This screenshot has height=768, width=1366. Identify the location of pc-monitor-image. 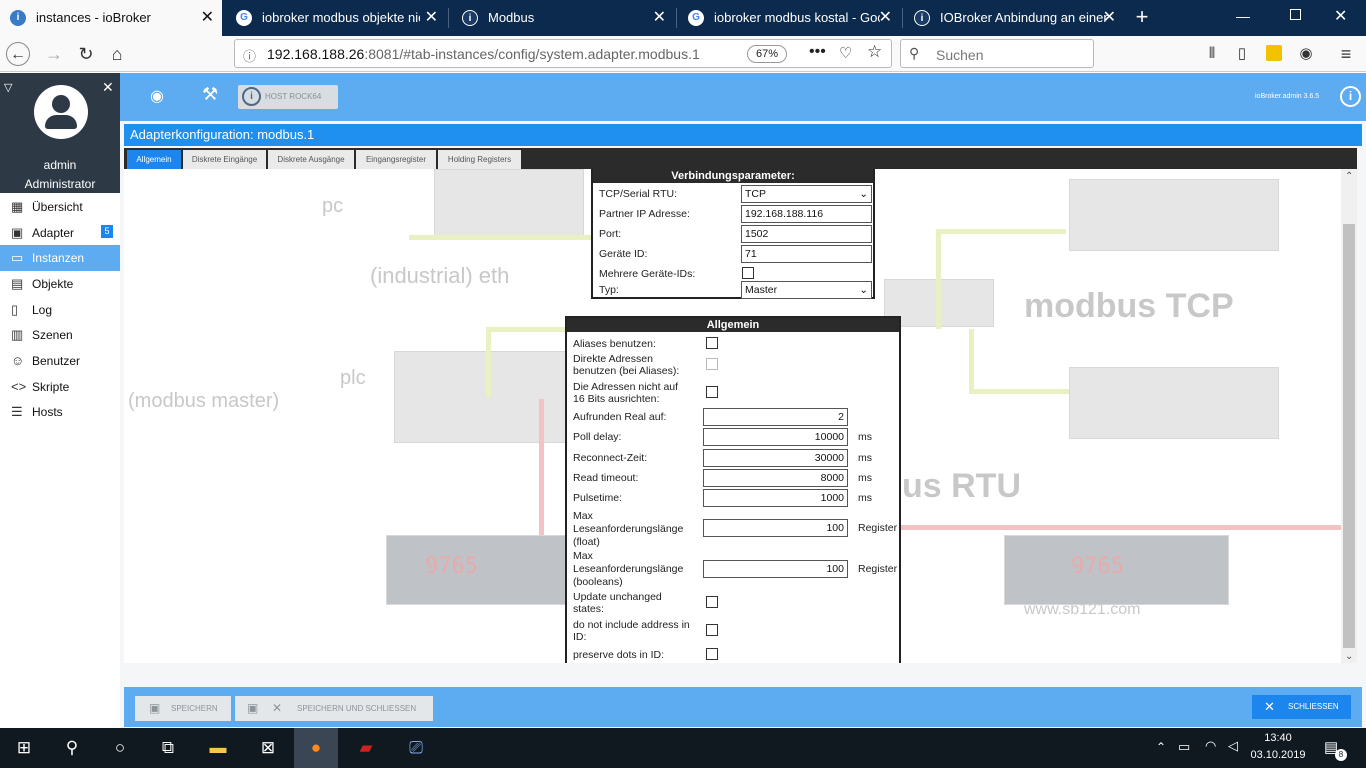
(509, 204).